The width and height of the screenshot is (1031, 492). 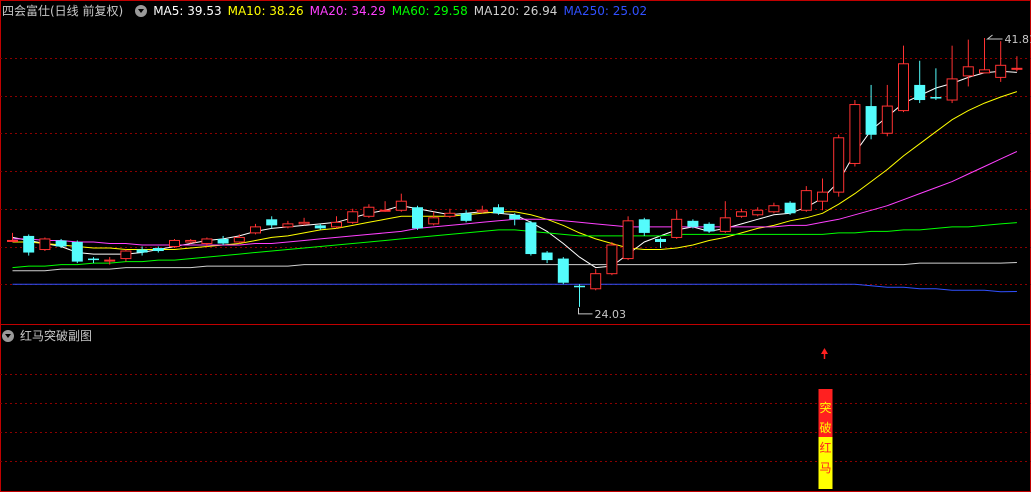 What do you see at coordinates (994, 37) in the screenshot?
I see `high-price-pointer` at bounding box center [994, 37].